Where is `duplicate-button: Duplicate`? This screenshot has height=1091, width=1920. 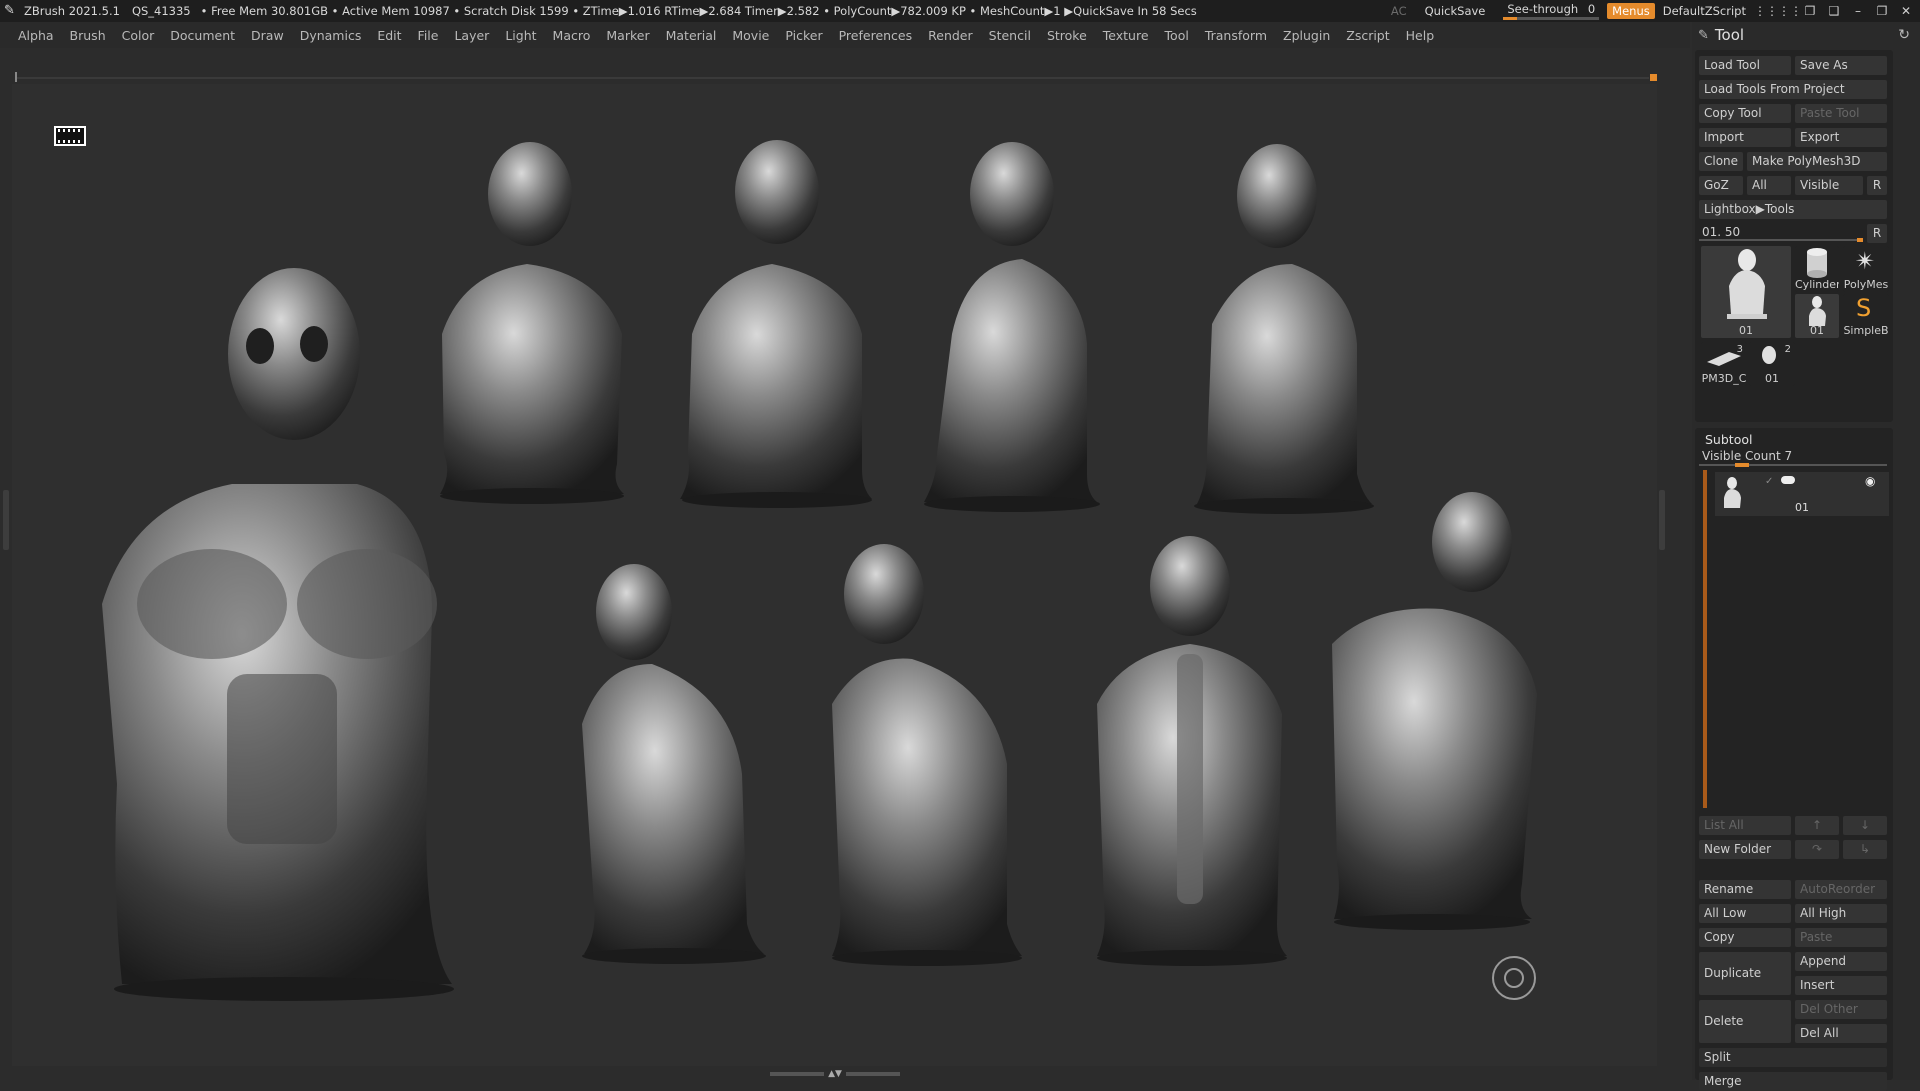 duplicate-button: Duplicate is located at coordinates (1745, 973).